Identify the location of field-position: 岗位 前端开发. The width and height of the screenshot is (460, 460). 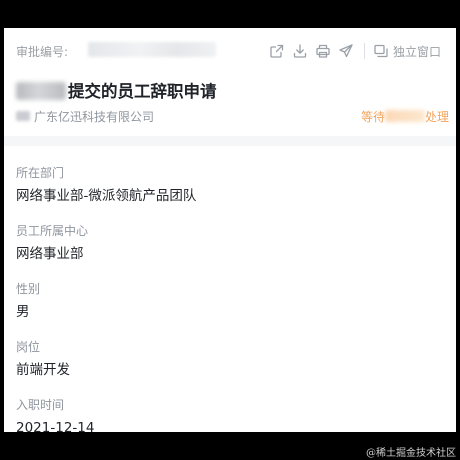
(231, 367).